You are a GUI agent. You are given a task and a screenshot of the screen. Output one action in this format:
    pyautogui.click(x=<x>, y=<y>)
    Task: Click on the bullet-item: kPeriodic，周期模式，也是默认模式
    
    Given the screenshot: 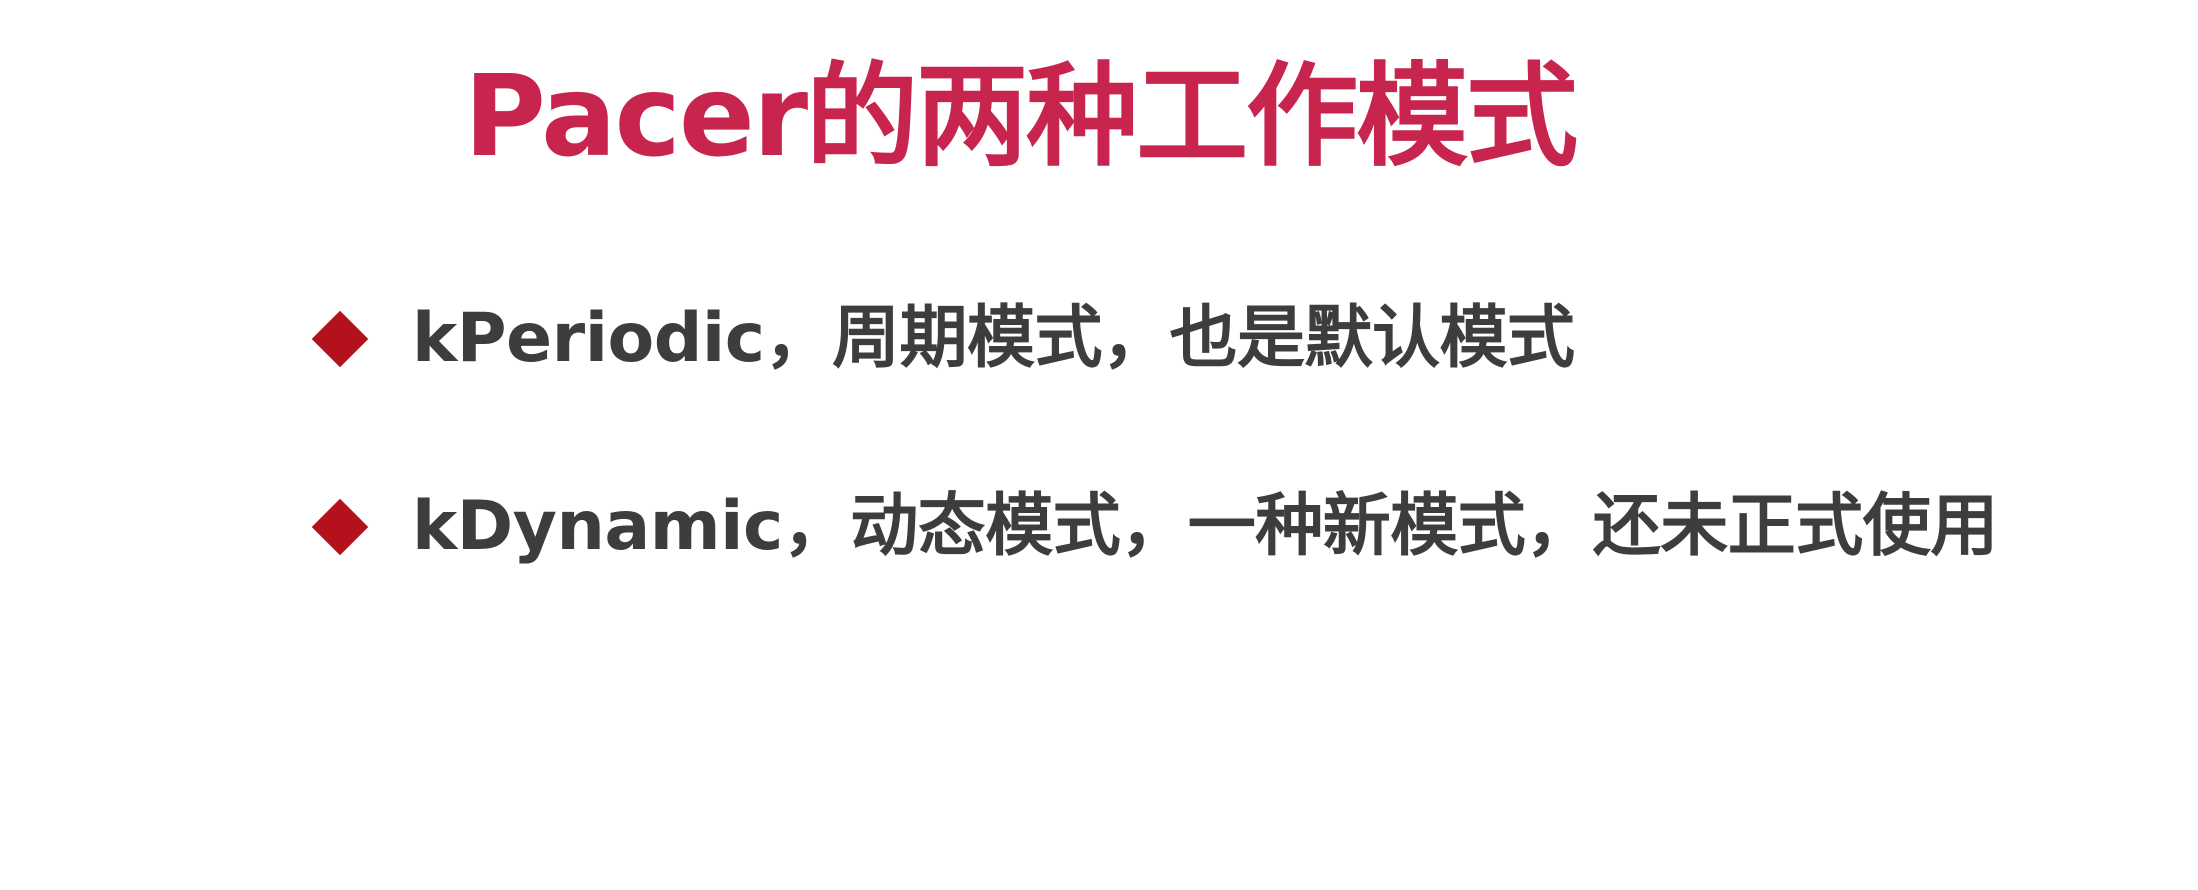 What is the action you would take?
    pyautogui.click(x=941, y=339)
    